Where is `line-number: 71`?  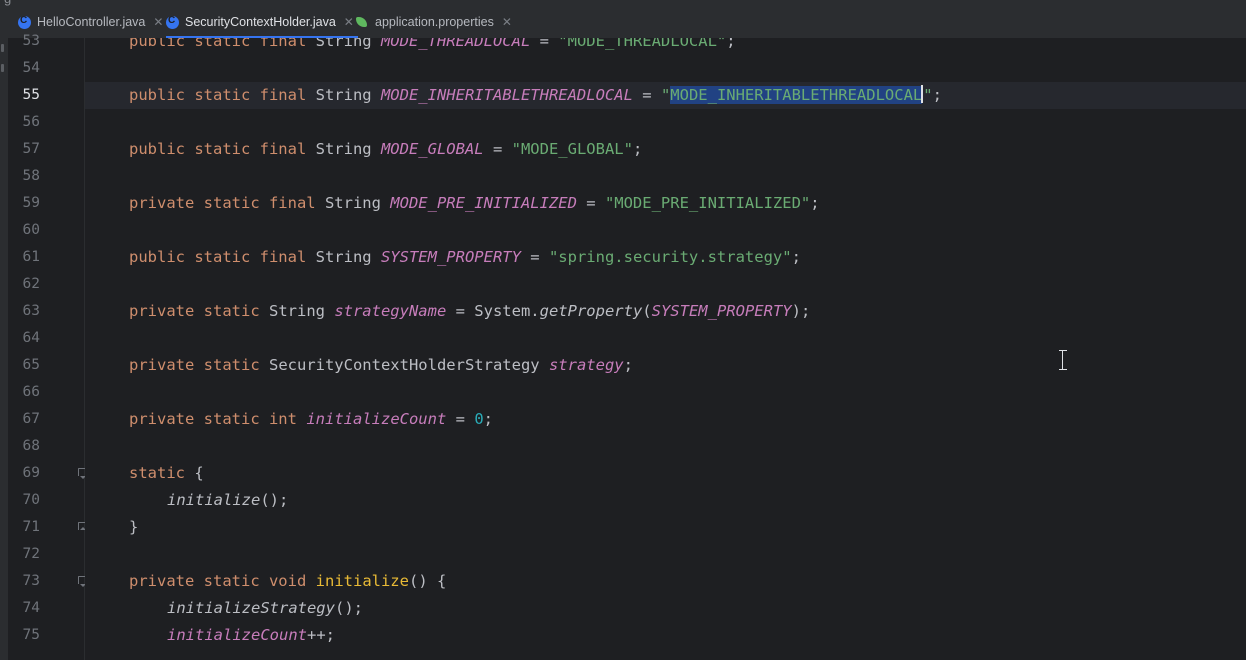 line-number: 71 is located at coordinates (31, 527).